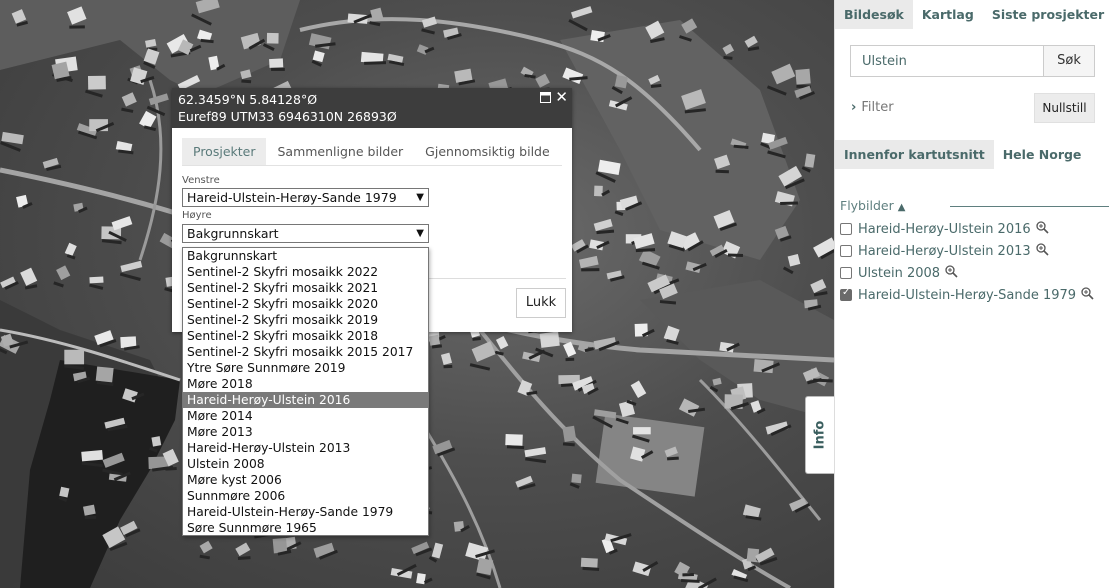  I want to click on tab-kartlag: Kartlag, so click(948, 14).